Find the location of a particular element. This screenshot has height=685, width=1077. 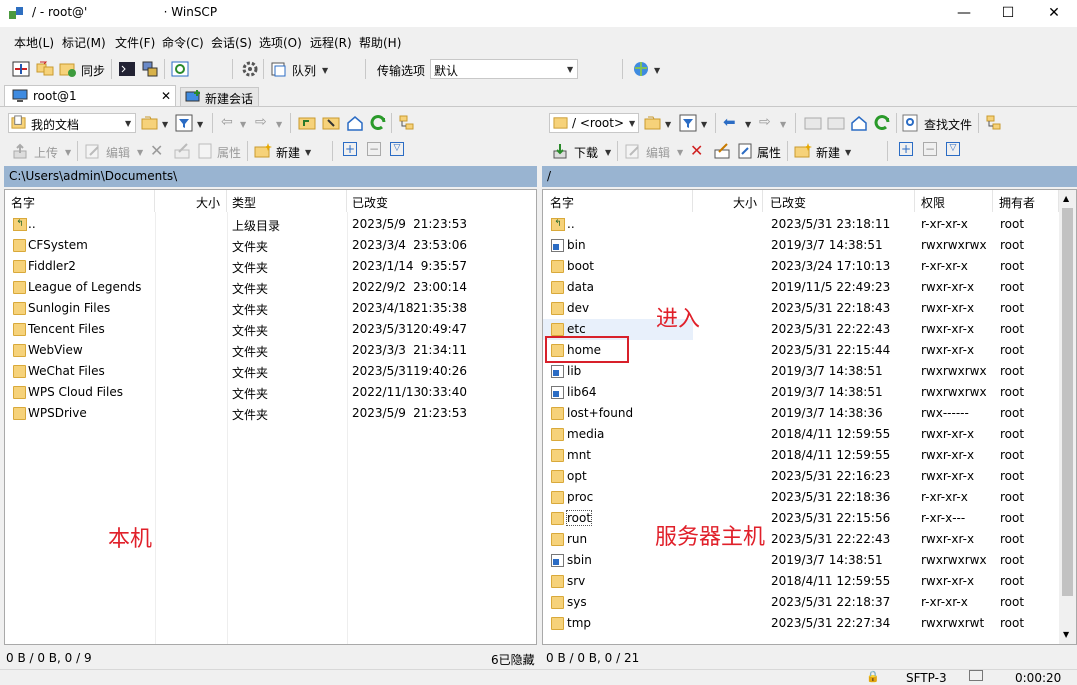

table-row: ↰.. 上级目录 2023/5/9 21:23:53 is located at coordinates (270, 224).